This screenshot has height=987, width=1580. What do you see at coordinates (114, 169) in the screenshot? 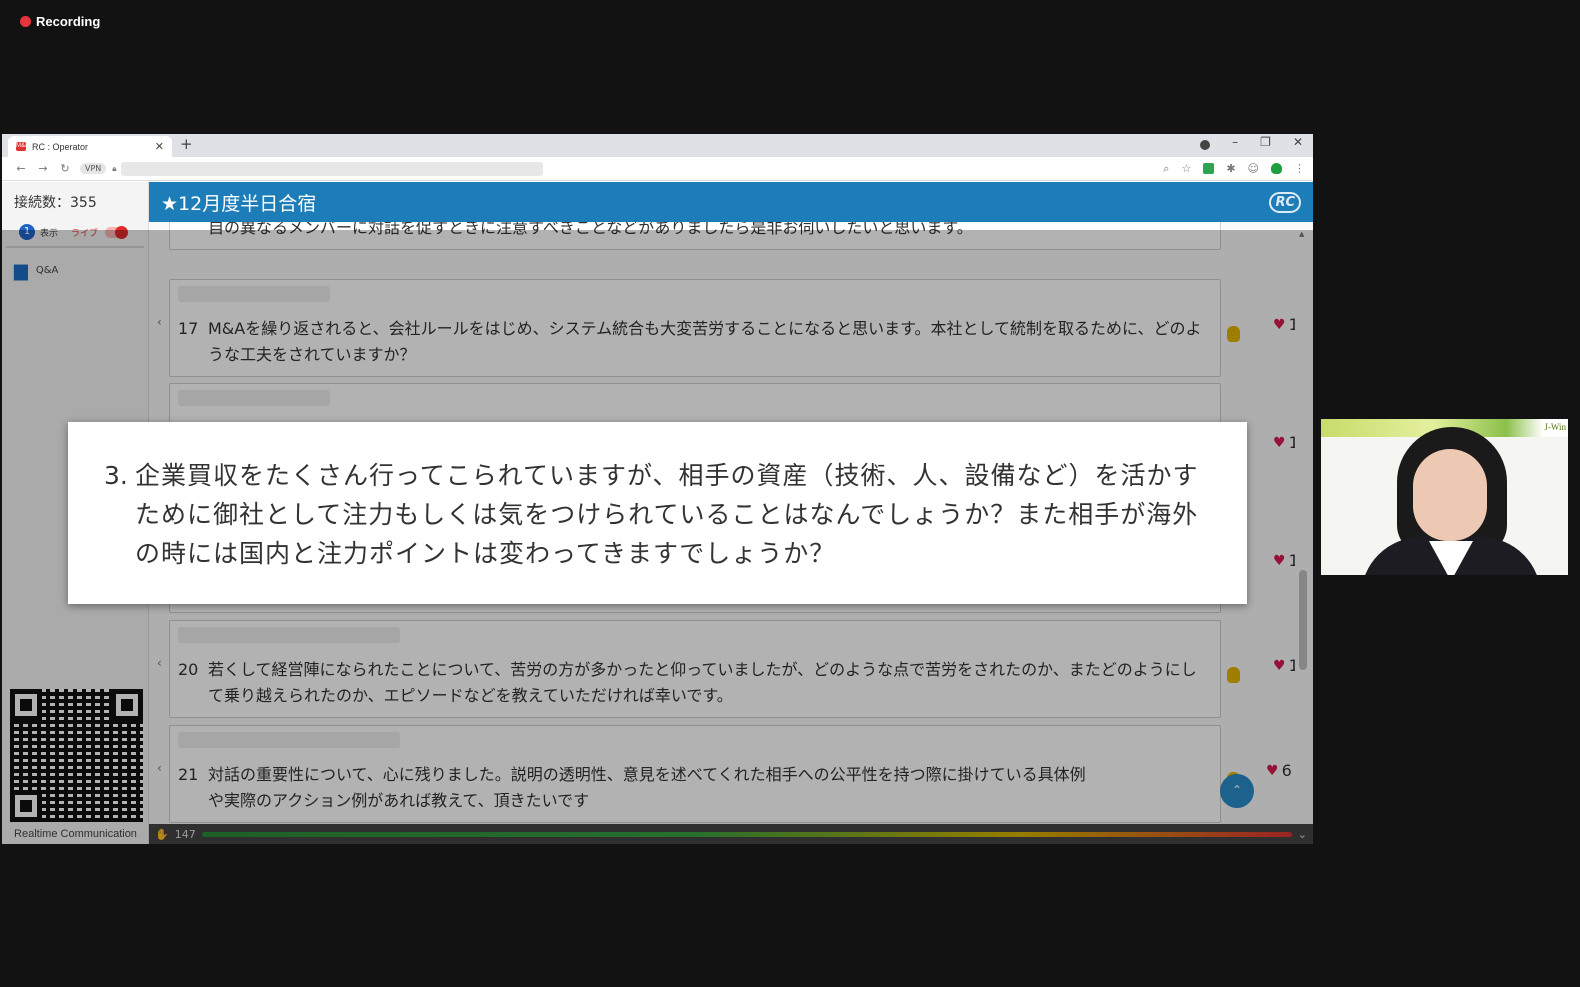
I see `lock-icon: 🔒︎` at bounding box center [114, 169].